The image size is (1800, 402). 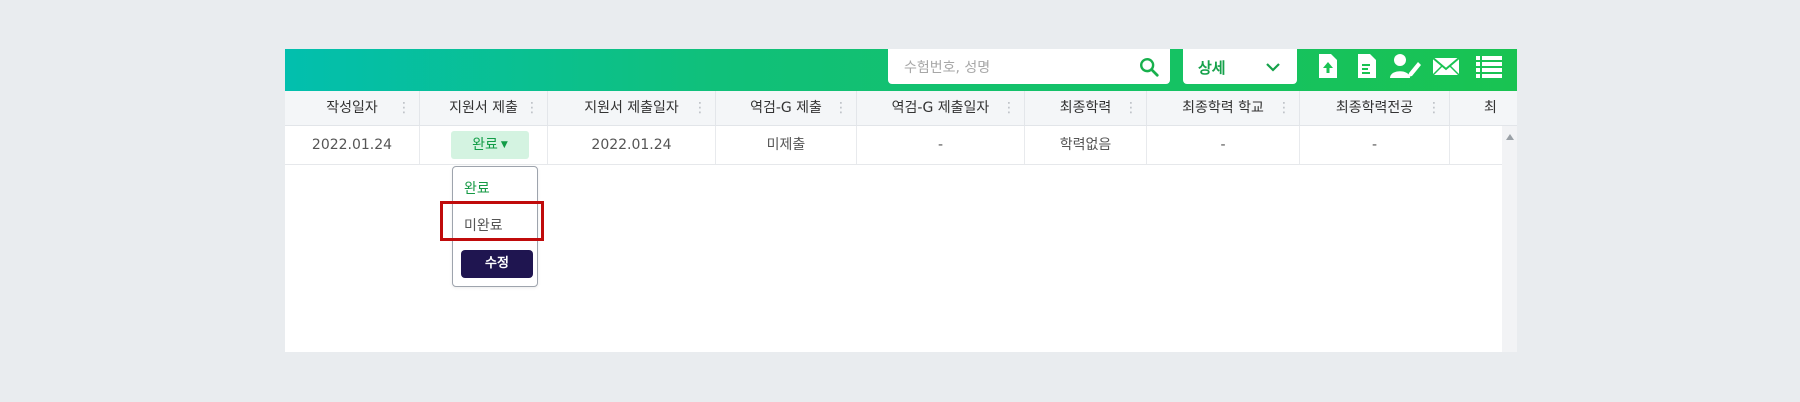 I want to click on column-header-label: 지원서 제출일자, so click(x=631, y=108).